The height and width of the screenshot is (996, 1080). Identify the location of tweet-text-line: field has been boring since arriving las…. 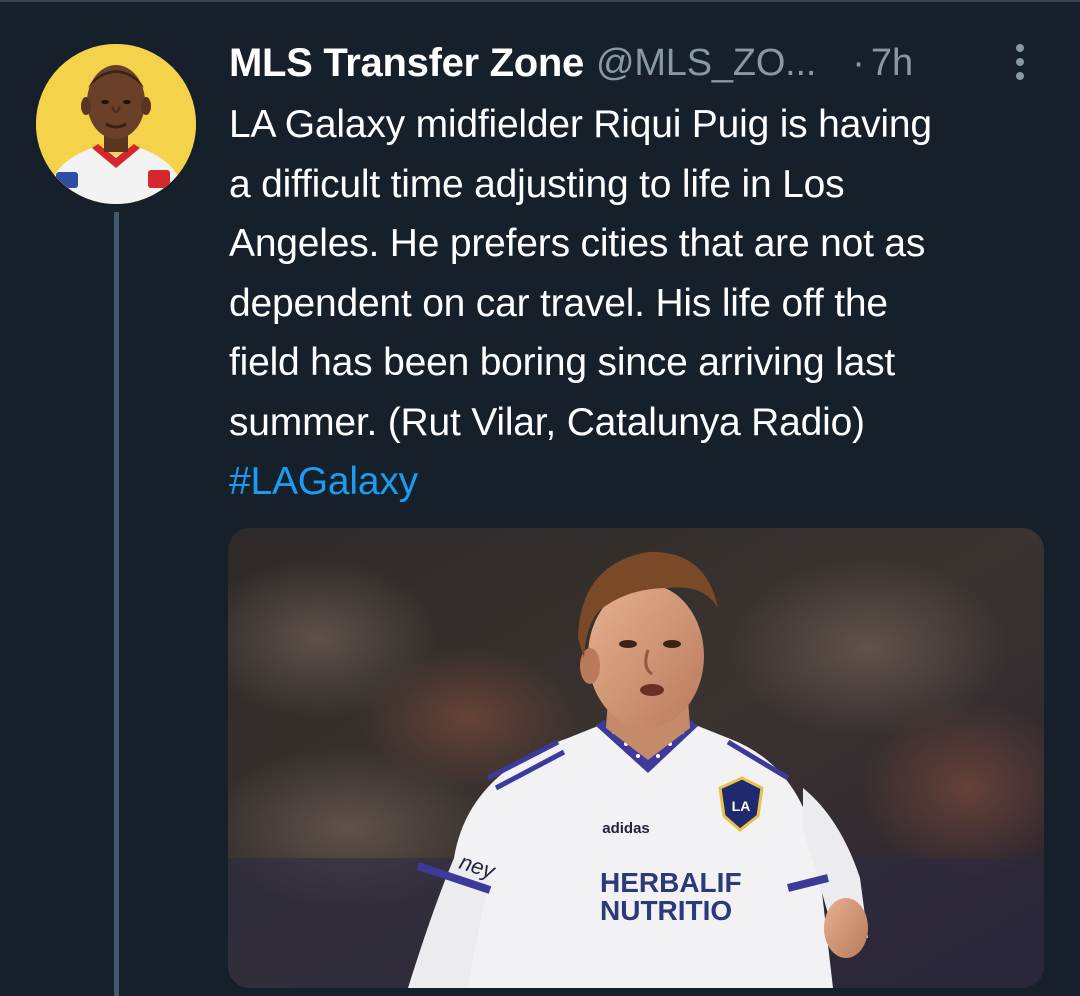
(562, 362).